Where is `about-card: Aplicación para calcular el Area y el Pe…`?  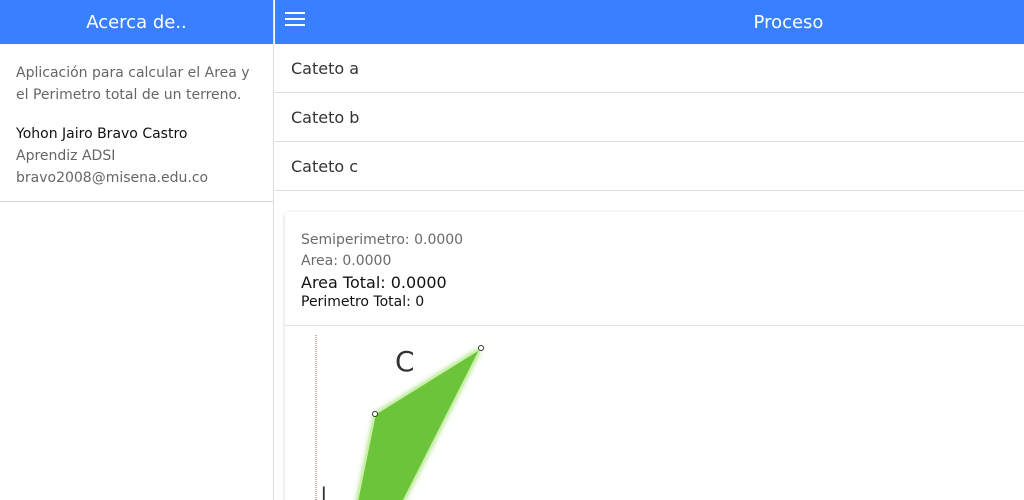 about-card: Aplicación para calcular el Area y el Pe… is located at coordinates (136, 123).